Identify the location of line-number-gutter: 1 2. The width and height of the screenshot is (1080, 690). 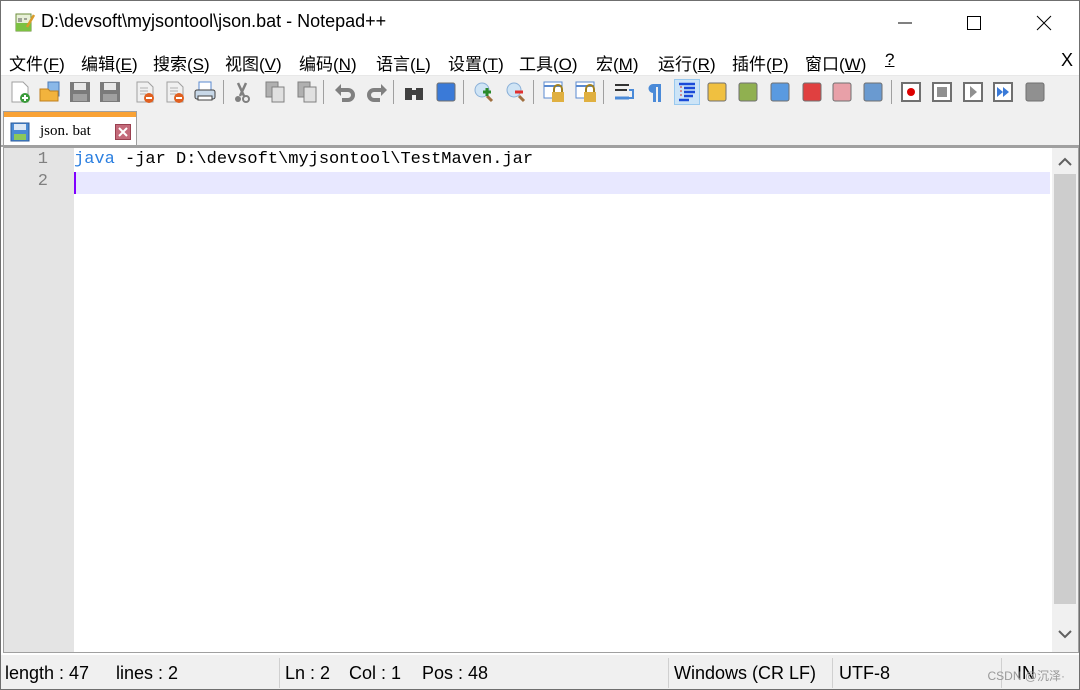
(39, 400).